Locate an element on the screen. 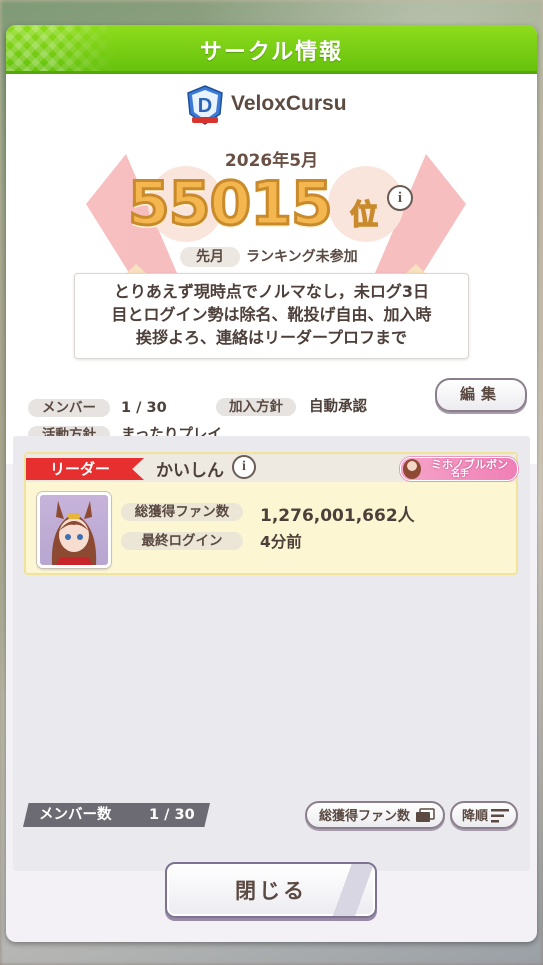 This screenshot has width=543, height=965. join-policy-label: 加入方針 is located at coordinates (256, 407).